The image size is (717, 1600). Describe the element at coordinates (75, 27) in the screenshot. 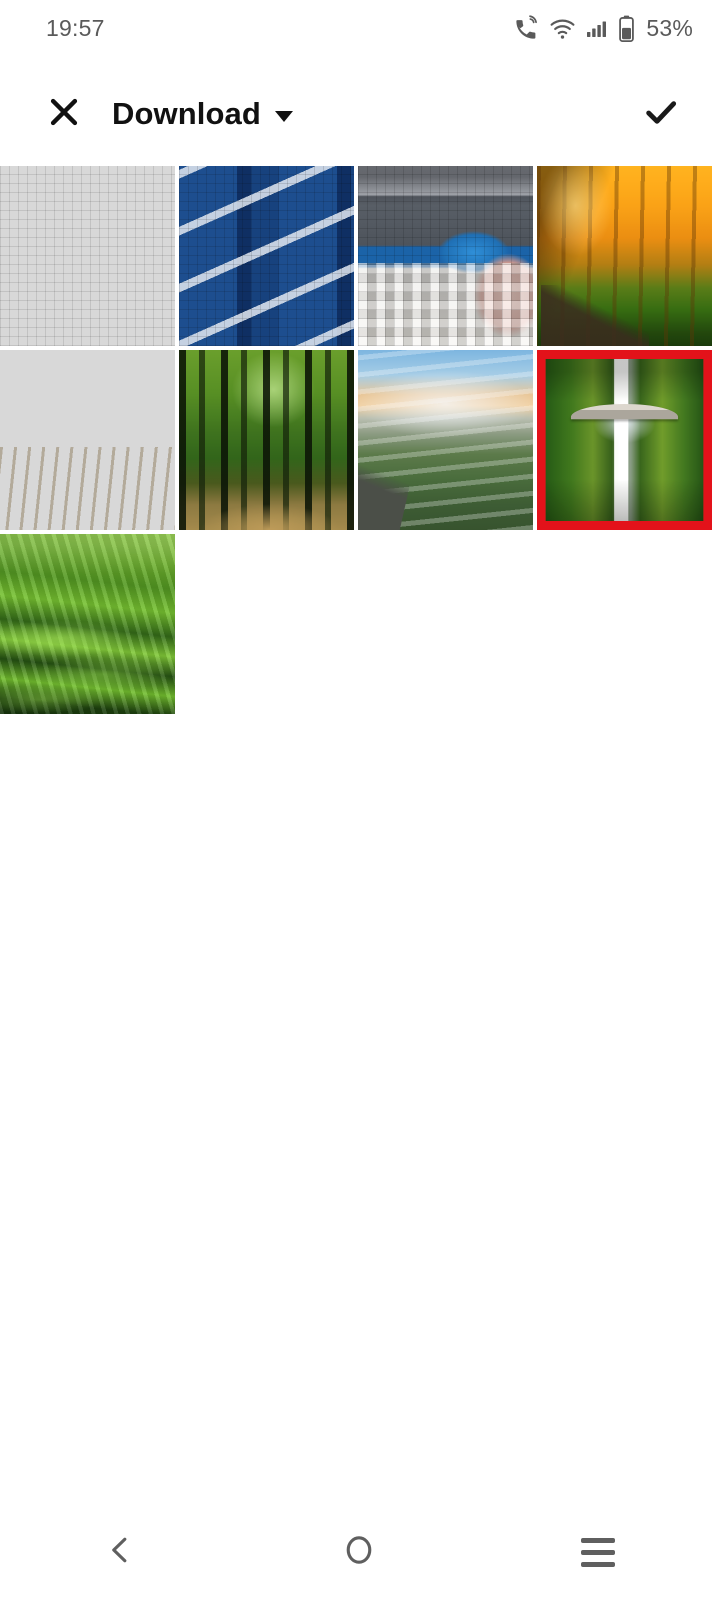

I see `status-bar-clock: 19:57` at that location.